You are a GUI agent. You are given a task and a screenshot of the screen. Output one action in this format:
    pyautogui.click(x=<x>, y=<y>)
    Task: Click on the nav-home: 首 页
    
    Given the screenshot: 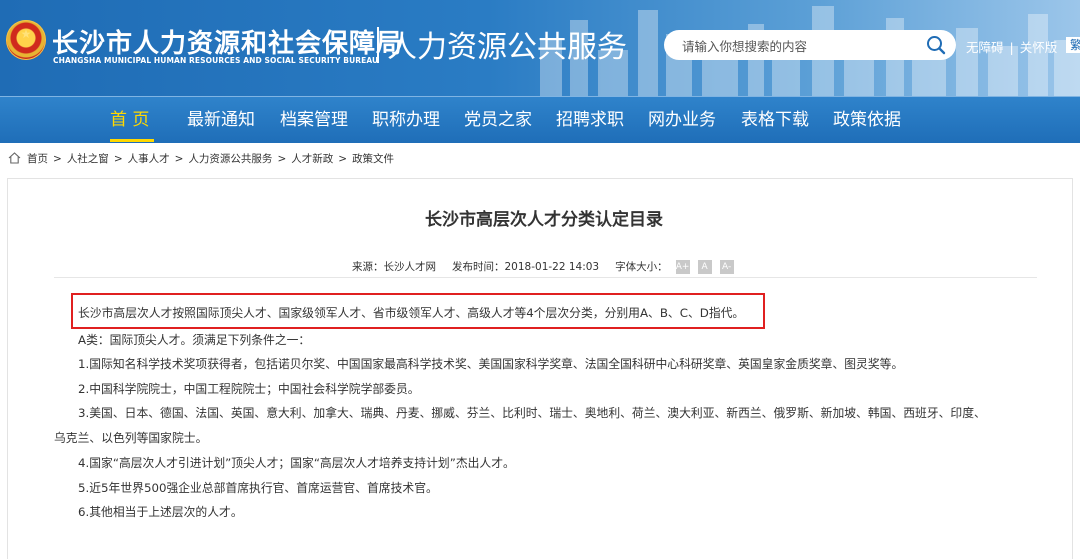 What is the action you would take?
    pyautogui.click(x=129, y=120)
    